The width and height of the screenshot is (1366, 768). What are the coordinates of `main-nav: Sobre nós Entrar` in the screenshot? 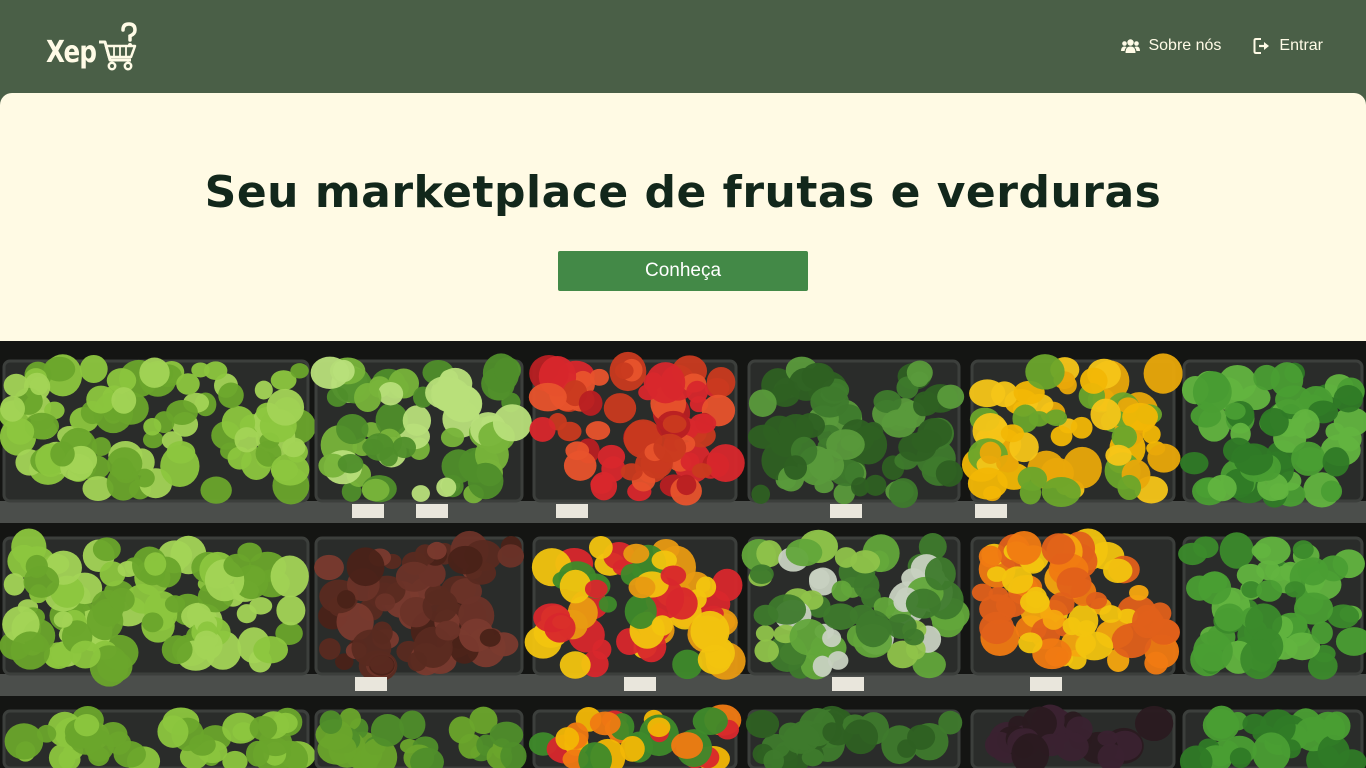 It's located at (1222, 46).